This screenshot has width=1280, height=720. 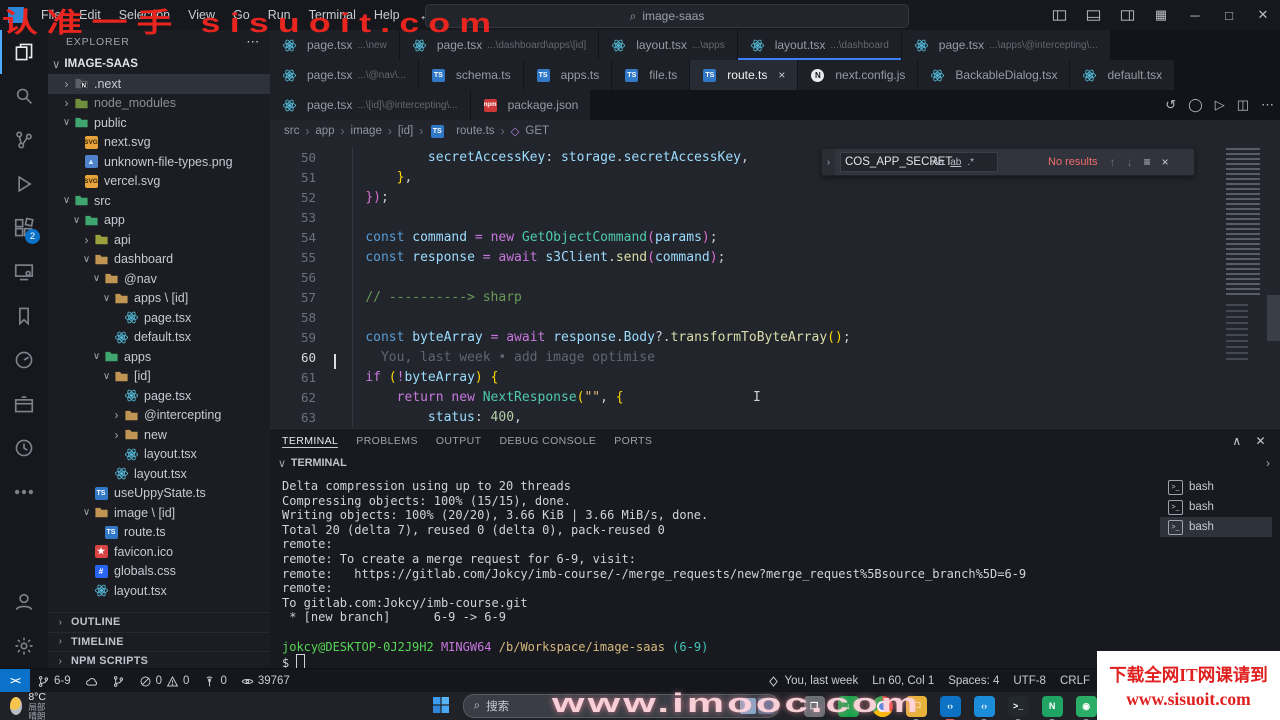 What do you see at coordinates (118, 681) in the screenshot?
I see `git-graph-icon` at bounding box center [118, 681].